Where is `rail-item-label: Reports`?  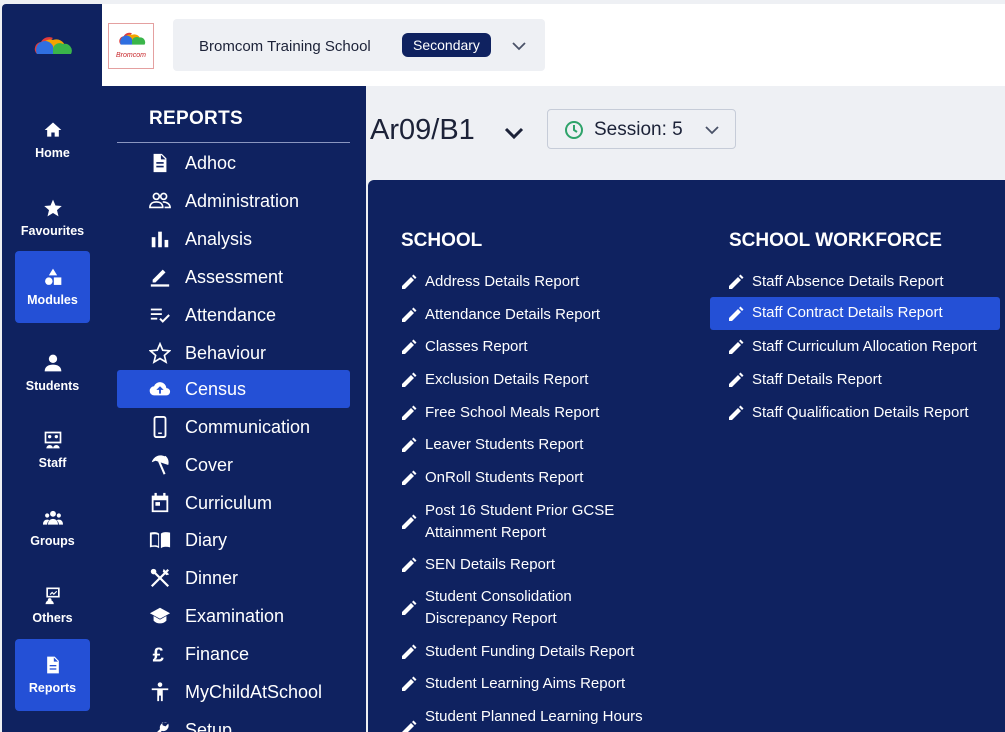 rail-item-label: Reports is located at coordinates (52, 688).